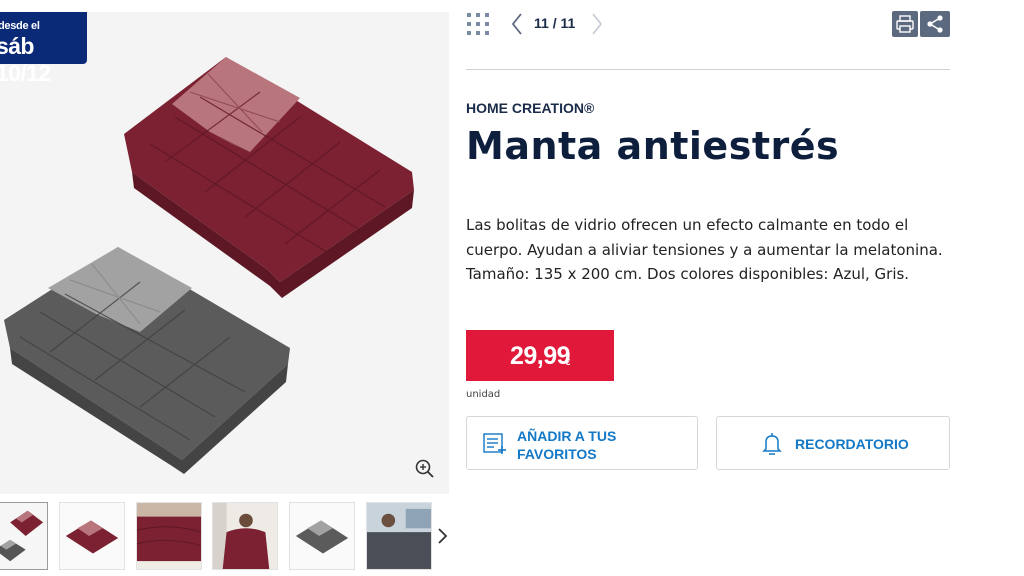  Describe the element at coordinates (517, 24) in the screenshot. I see `chevron-left-icon` at that location.